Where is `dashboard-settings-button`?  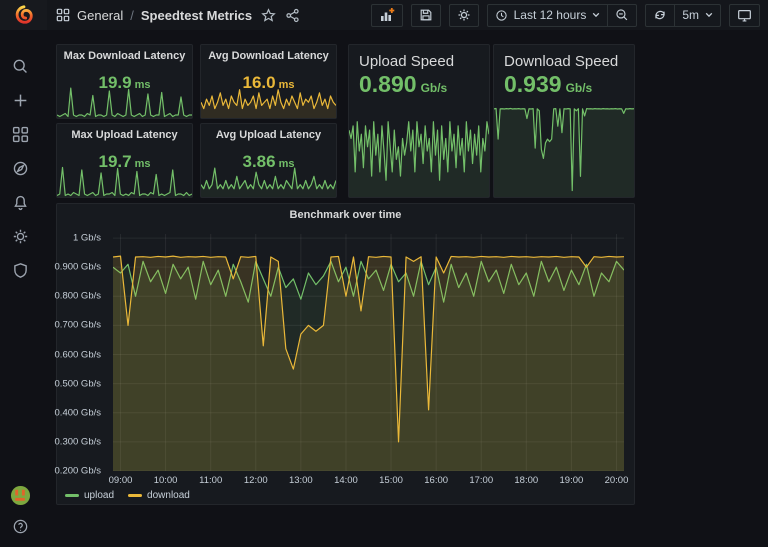 dashboard-settings-button is located at coordinates (463, 15).